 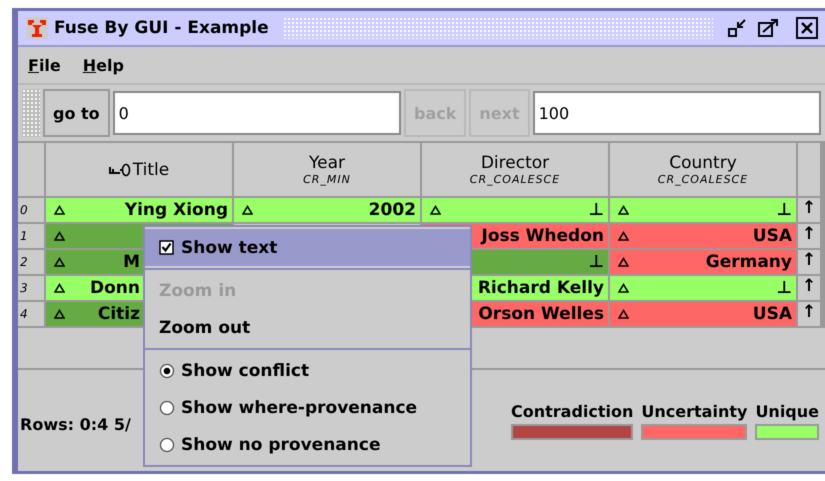 What do you see at coordinates (37, 28) in the screenshot?
I see `app-icon` at bounding box center [37, 28].